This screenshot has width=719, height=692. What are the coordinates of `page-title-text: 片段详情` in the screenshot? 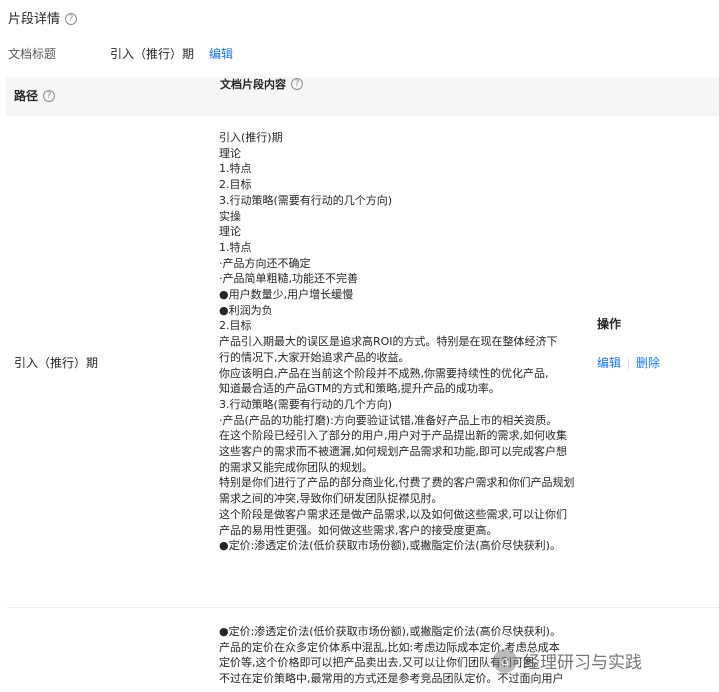 It's located at (34, 19).